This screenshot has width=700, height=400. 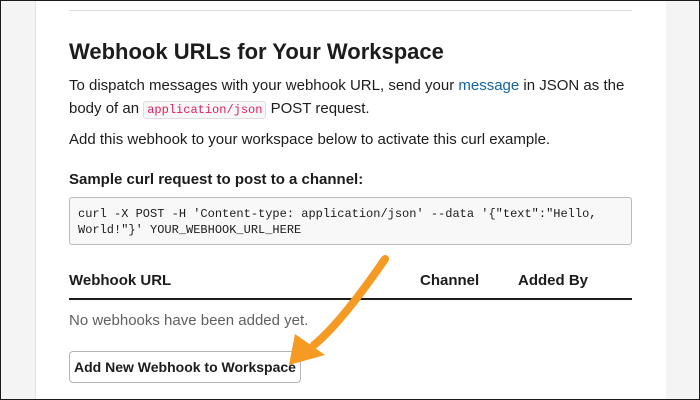 I want to click on column-header-webhook-url: Webhook URL, so click(x=120, y=280).